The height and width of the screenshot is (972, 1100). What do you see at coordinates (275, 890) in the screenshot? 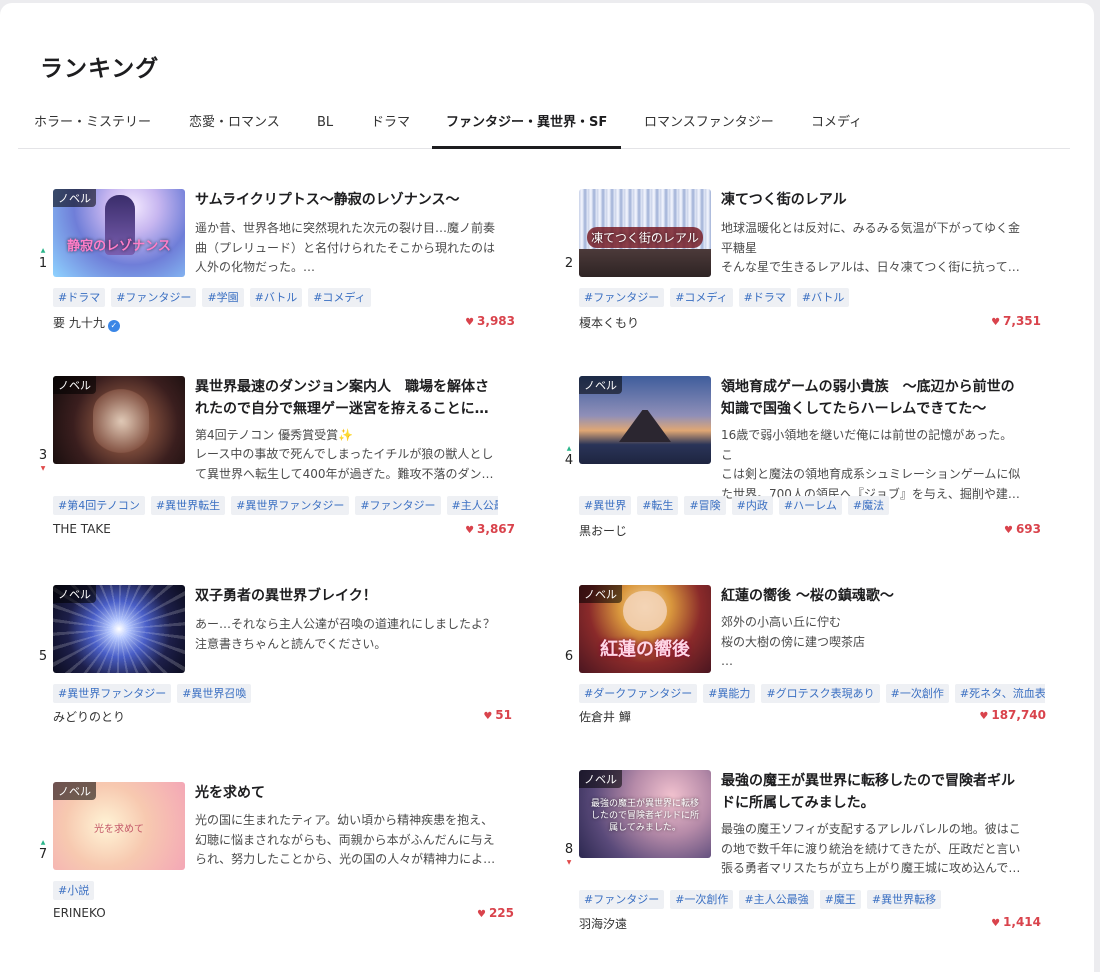
I see `tag-list: #小説` at bounding box center [275, 890].